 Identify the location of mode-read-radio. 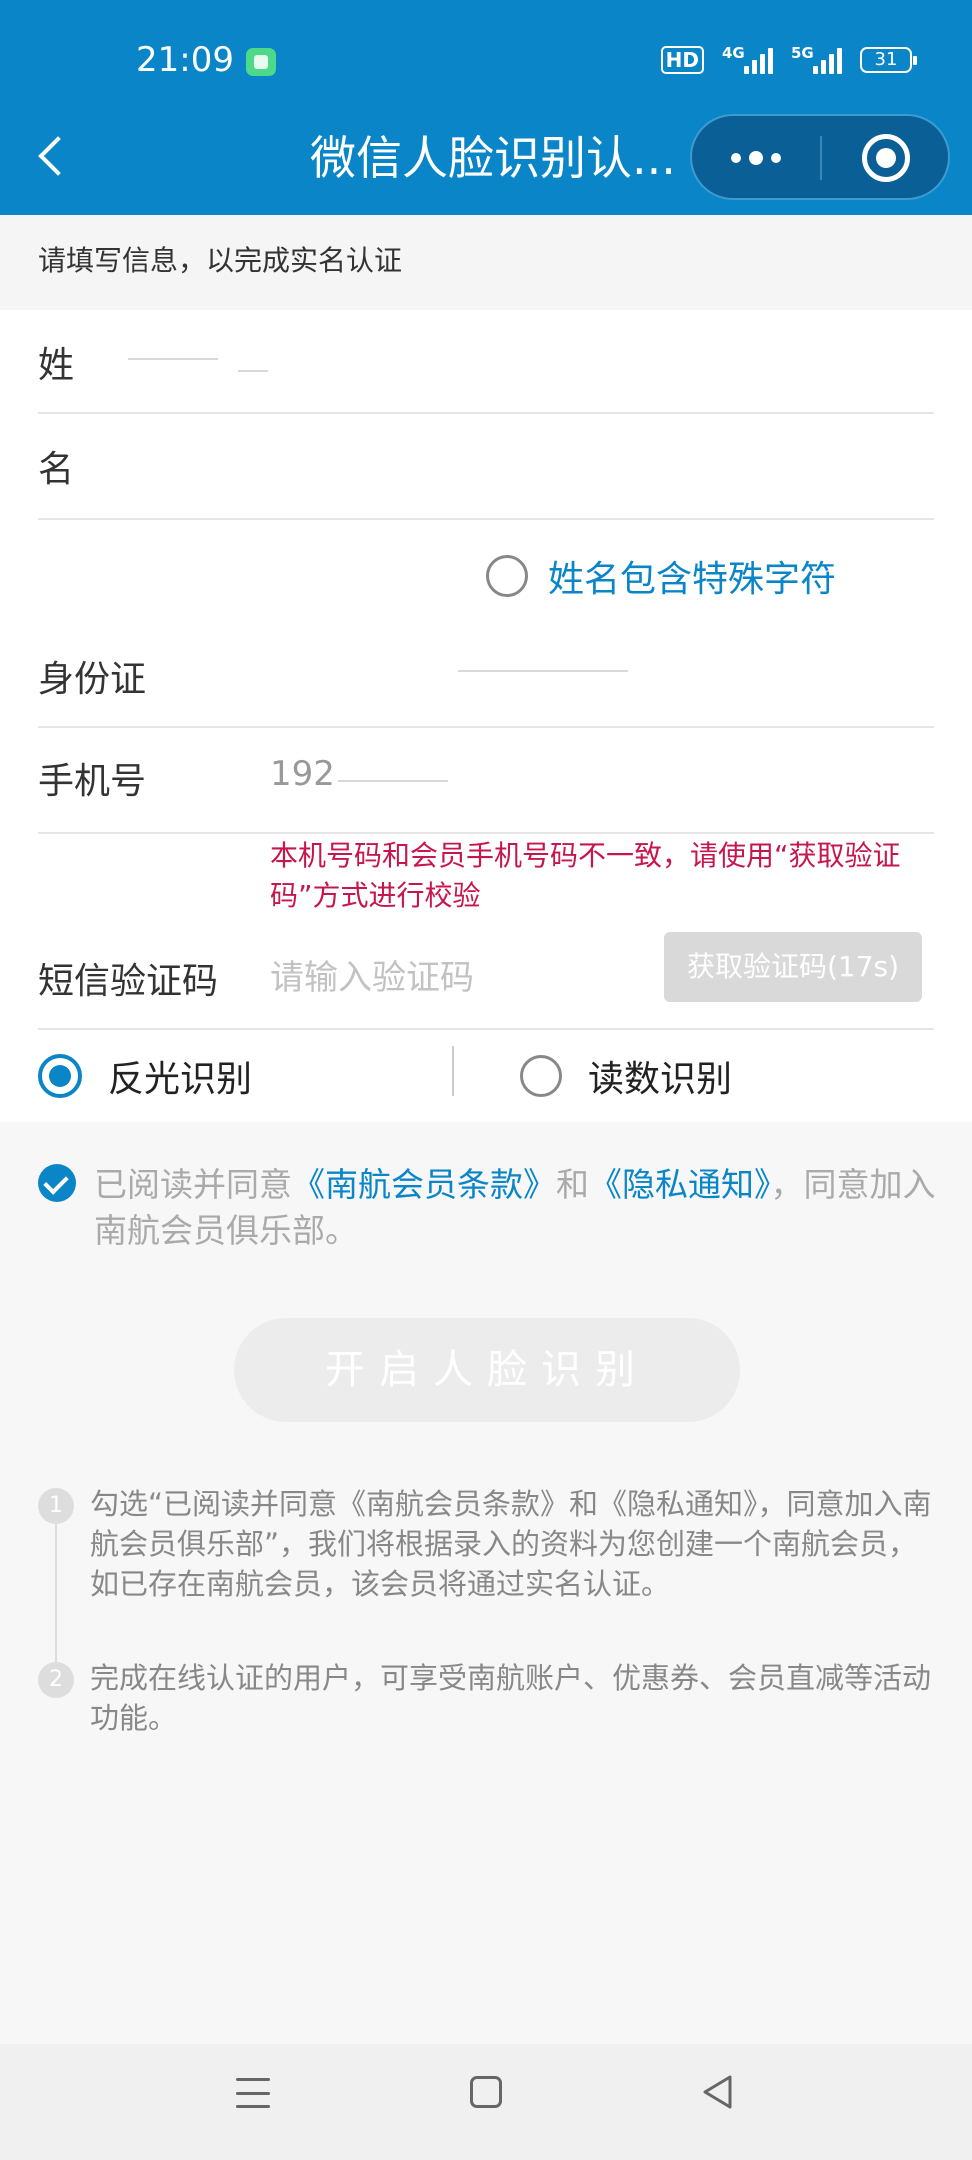
(541, 1076).